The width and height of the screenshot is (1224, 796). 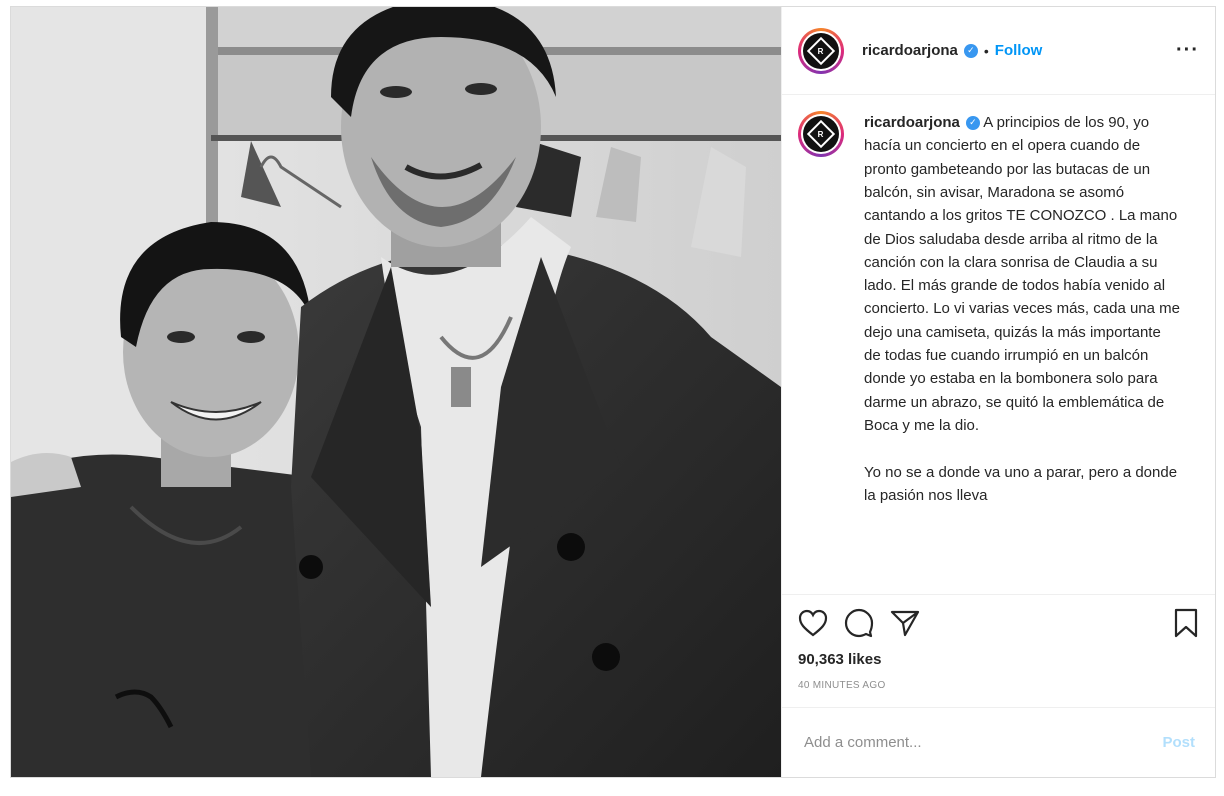 I want to click on comment-row: Post, so click(x=998, y=741).